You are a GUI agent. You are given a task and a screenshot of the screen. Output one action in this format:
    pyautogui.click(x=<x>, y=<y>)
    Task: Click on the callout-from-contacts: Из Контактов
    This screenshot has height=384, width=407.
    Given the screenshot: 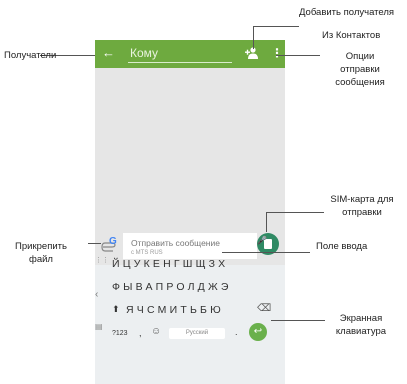 What is the action you would take?
    pyautogui.click(x=351, y=35)
    